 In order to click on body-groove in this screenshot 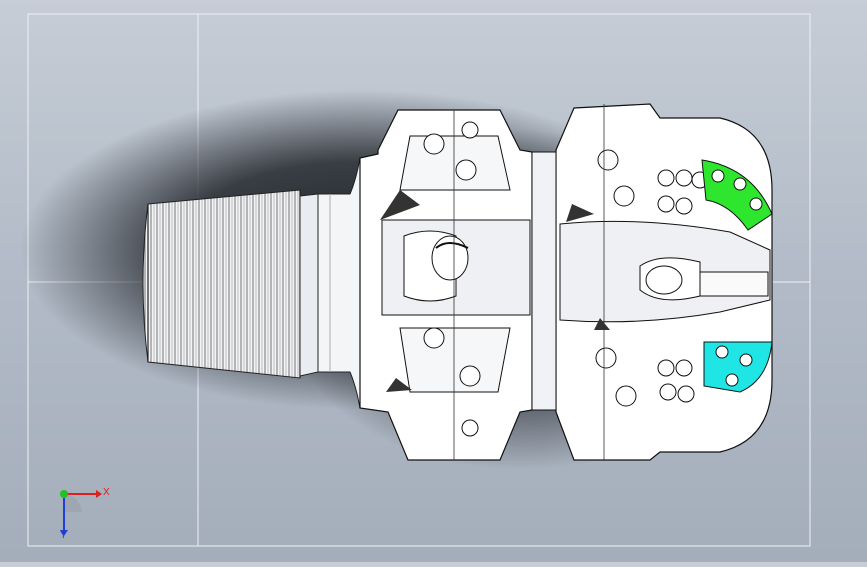, I will do `click(544, 281)`.